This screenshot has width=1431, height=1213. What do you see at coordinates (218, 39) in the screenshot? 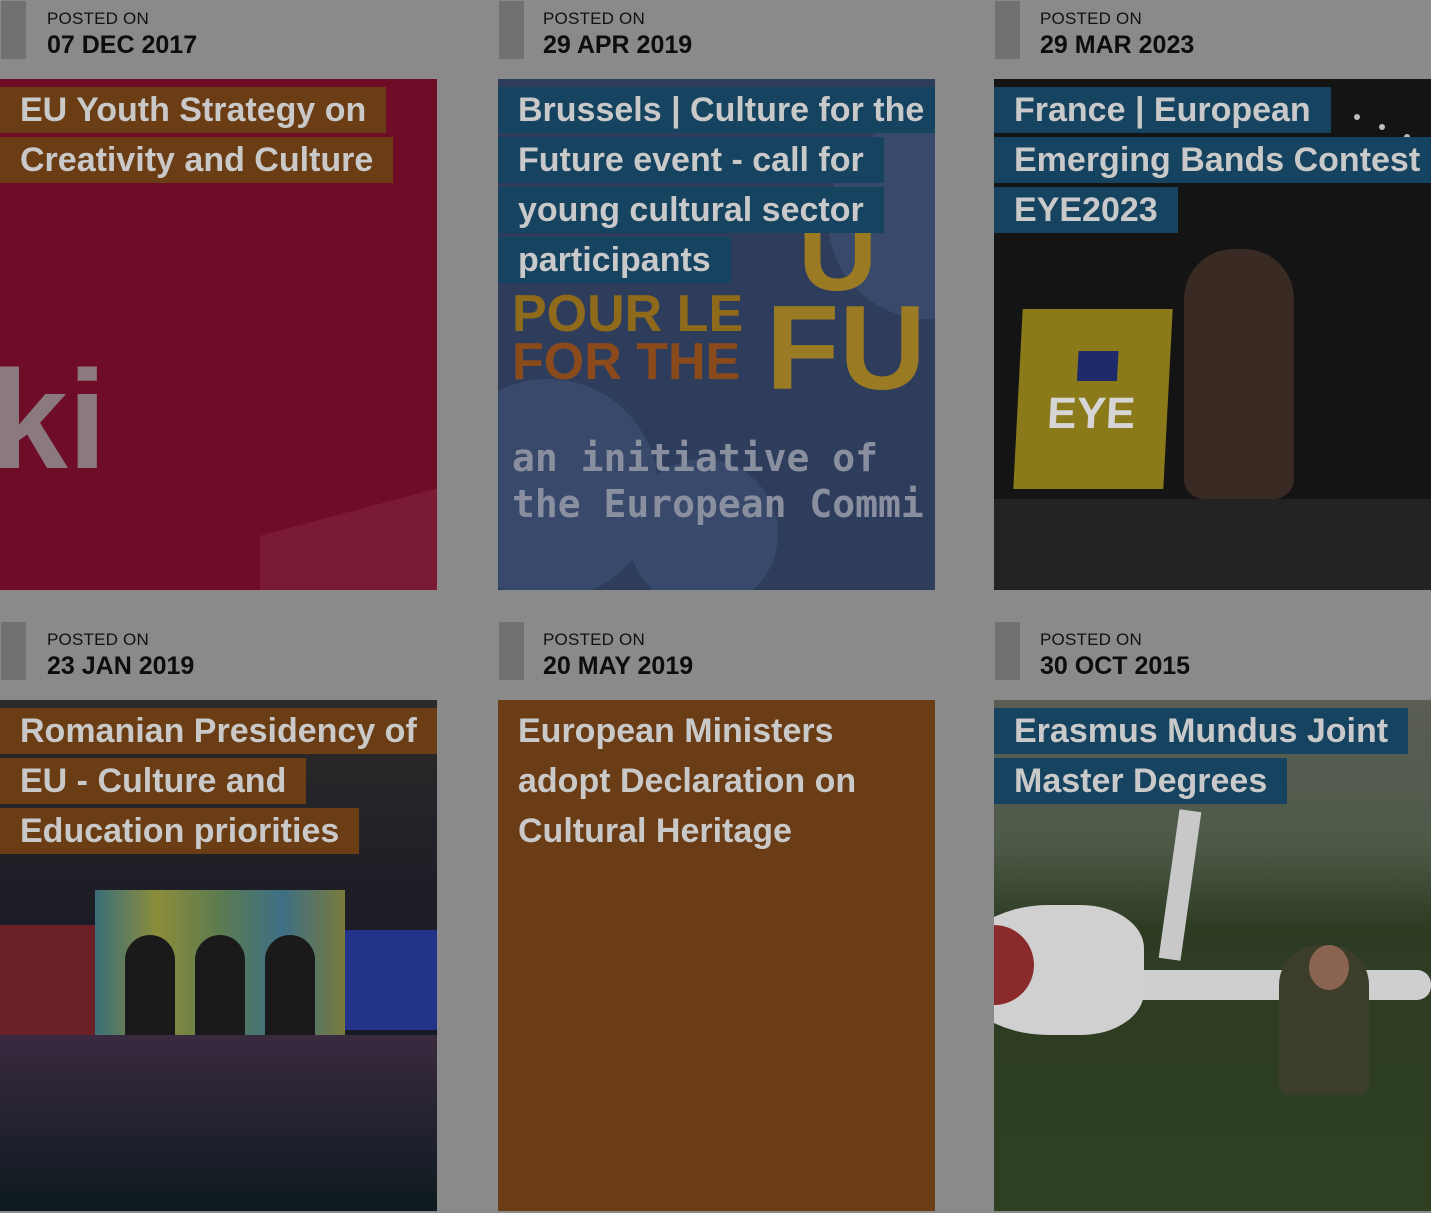
I see `posted-header: POSTED ON 07 DEC 2017` at bounding box center [218, 39].